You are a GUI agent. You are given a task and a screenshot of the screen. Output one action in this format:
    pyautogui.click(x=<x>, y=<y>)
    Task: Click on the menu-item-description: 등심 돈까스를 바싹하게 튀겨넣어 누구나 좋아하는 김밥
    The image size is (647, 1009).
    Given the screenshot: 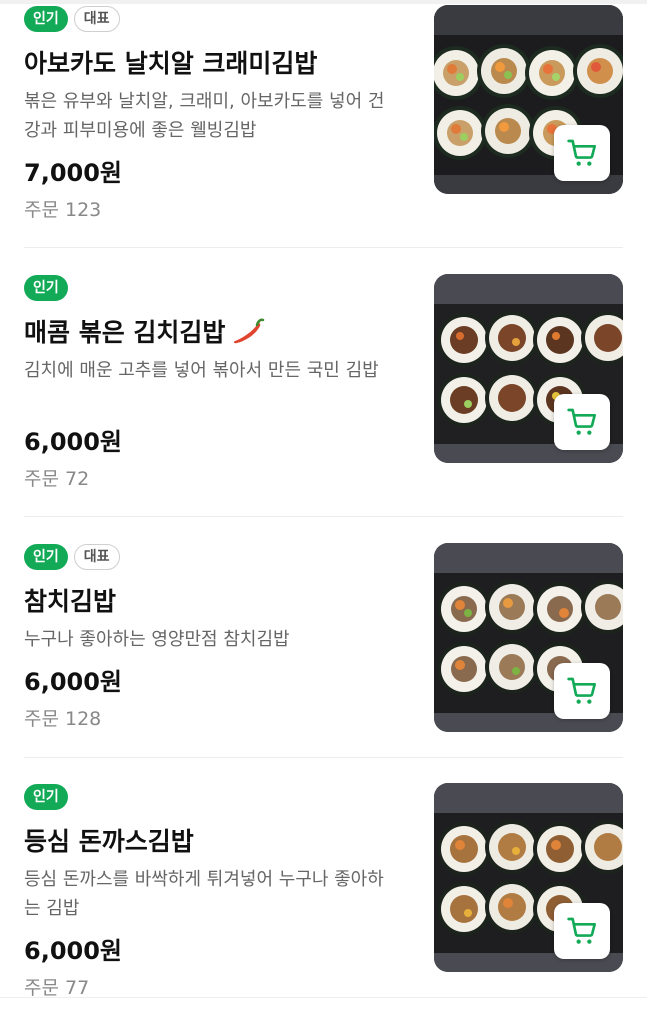 What is the action you would take?
    pyautogui.click(x=204, y=894)
    